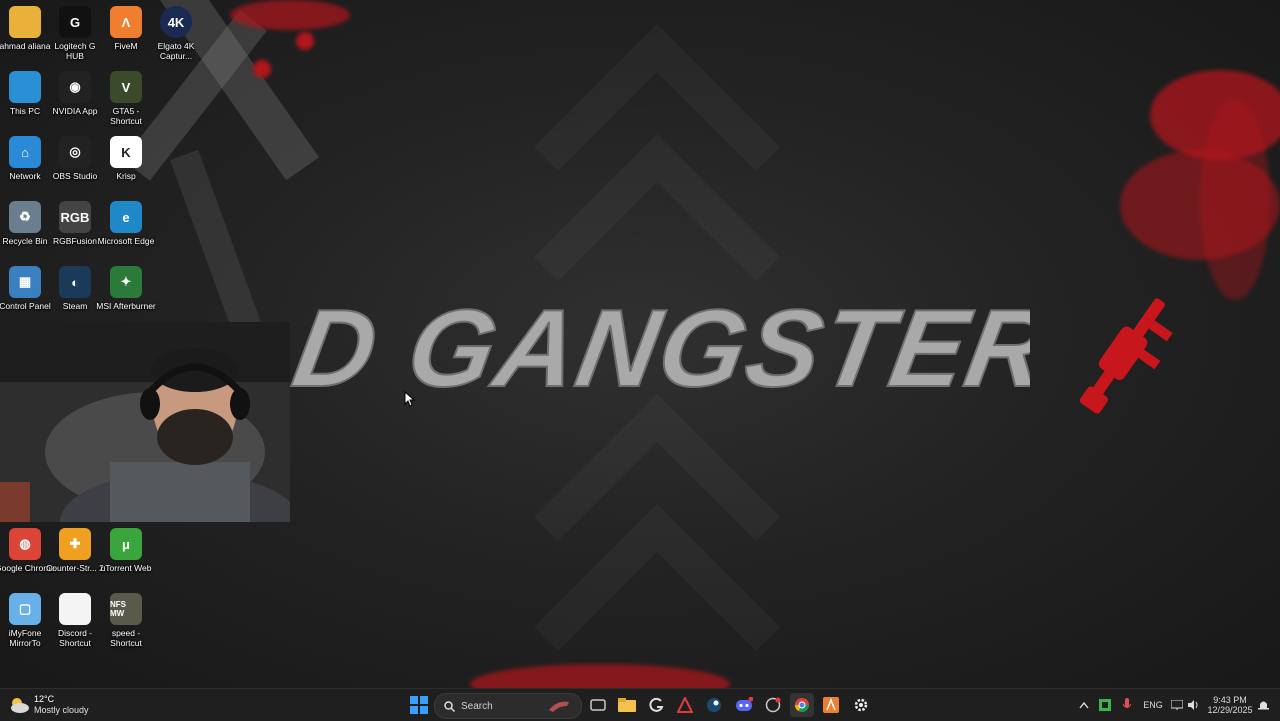  Describe the element at coordinates (508, 706) in the screenshot. I see `taskbar-search: Search` at that location.